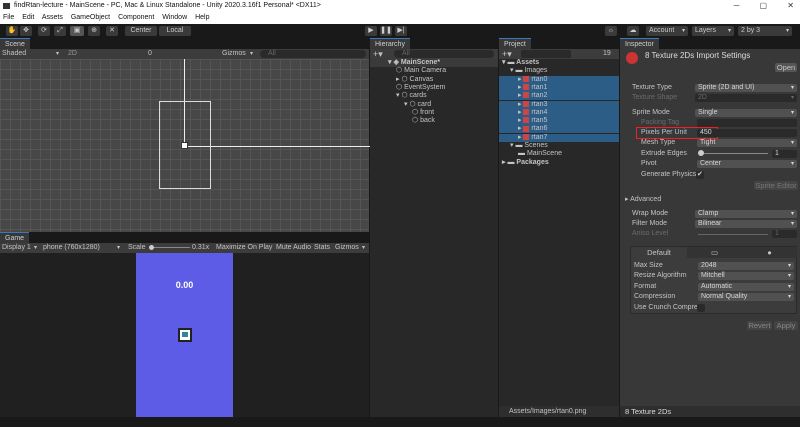 This screenshot has height=427, width=800. I want to click on transform-tool-icon: ⊕, so click(94, 31).